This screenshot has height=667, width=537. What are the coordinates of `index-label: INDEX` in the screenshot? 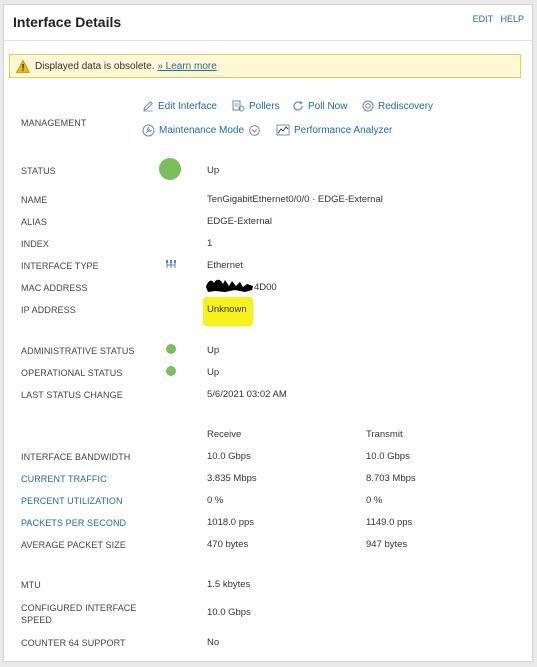 It's located at (35, 244).